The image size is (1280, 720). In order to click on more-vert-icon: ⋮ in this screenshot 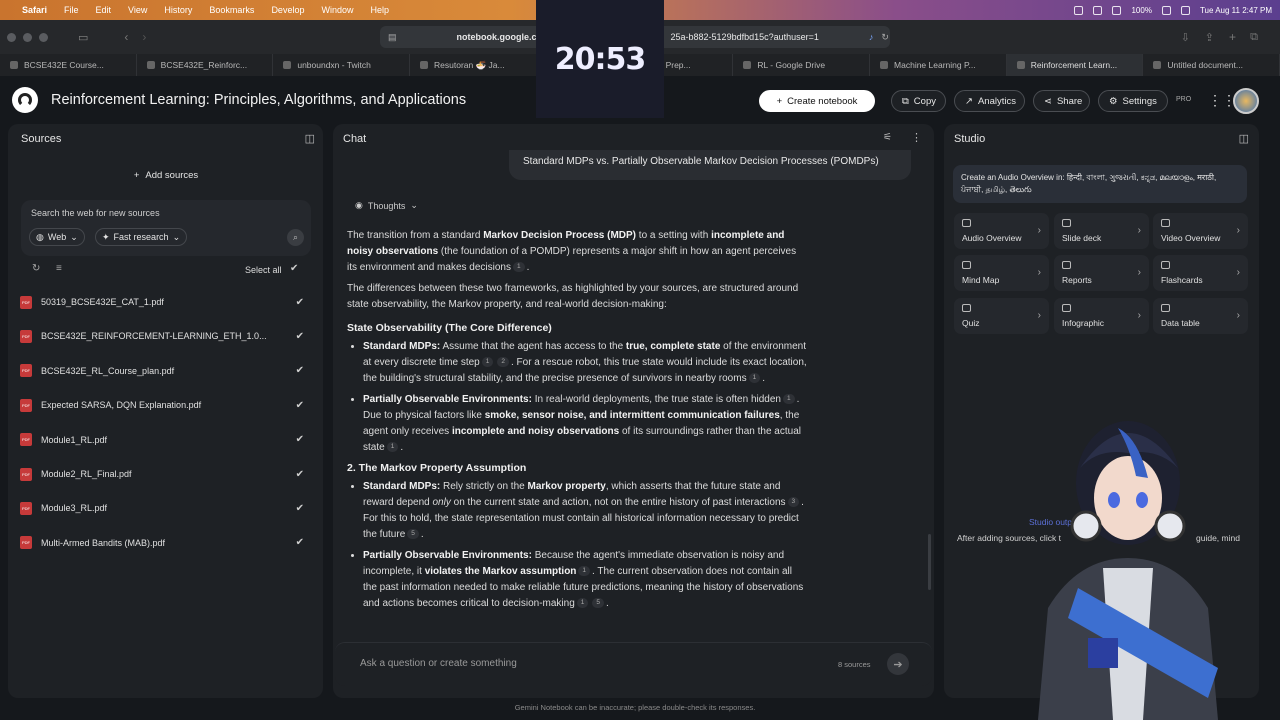, I will do `click(916, 137)`.